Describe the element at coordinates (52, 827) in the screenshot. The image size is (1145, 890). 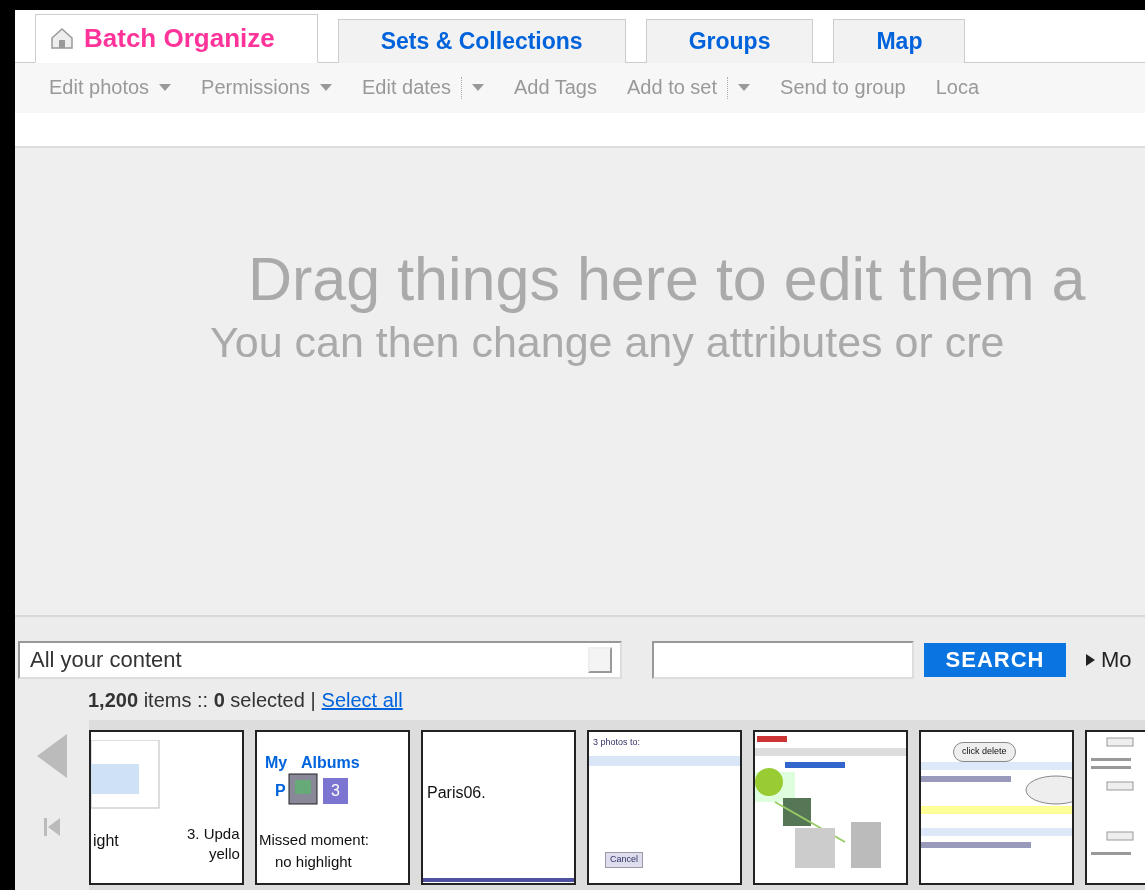
I see `first-page-icon` at that location.